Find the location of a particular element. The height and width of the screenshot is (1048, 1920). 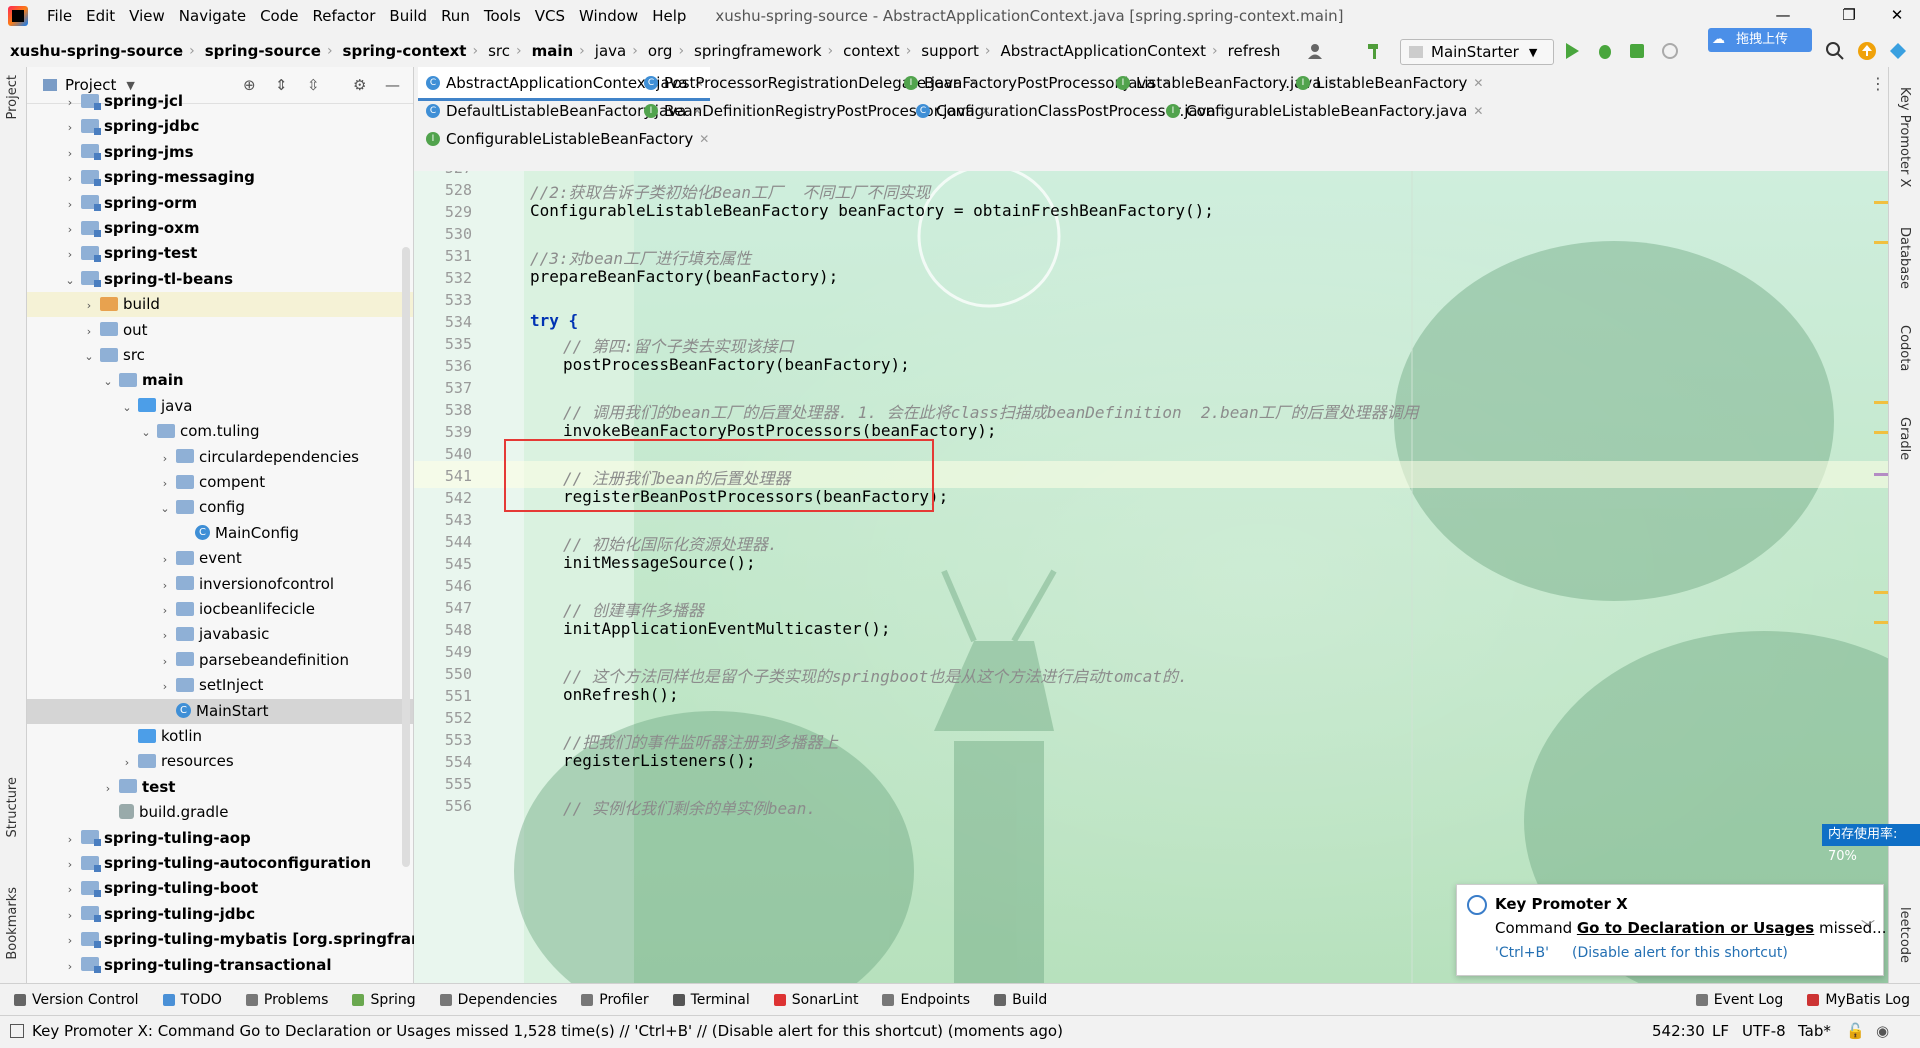

inspector-icon: ◉ is located at coordinates (1882, 1031).